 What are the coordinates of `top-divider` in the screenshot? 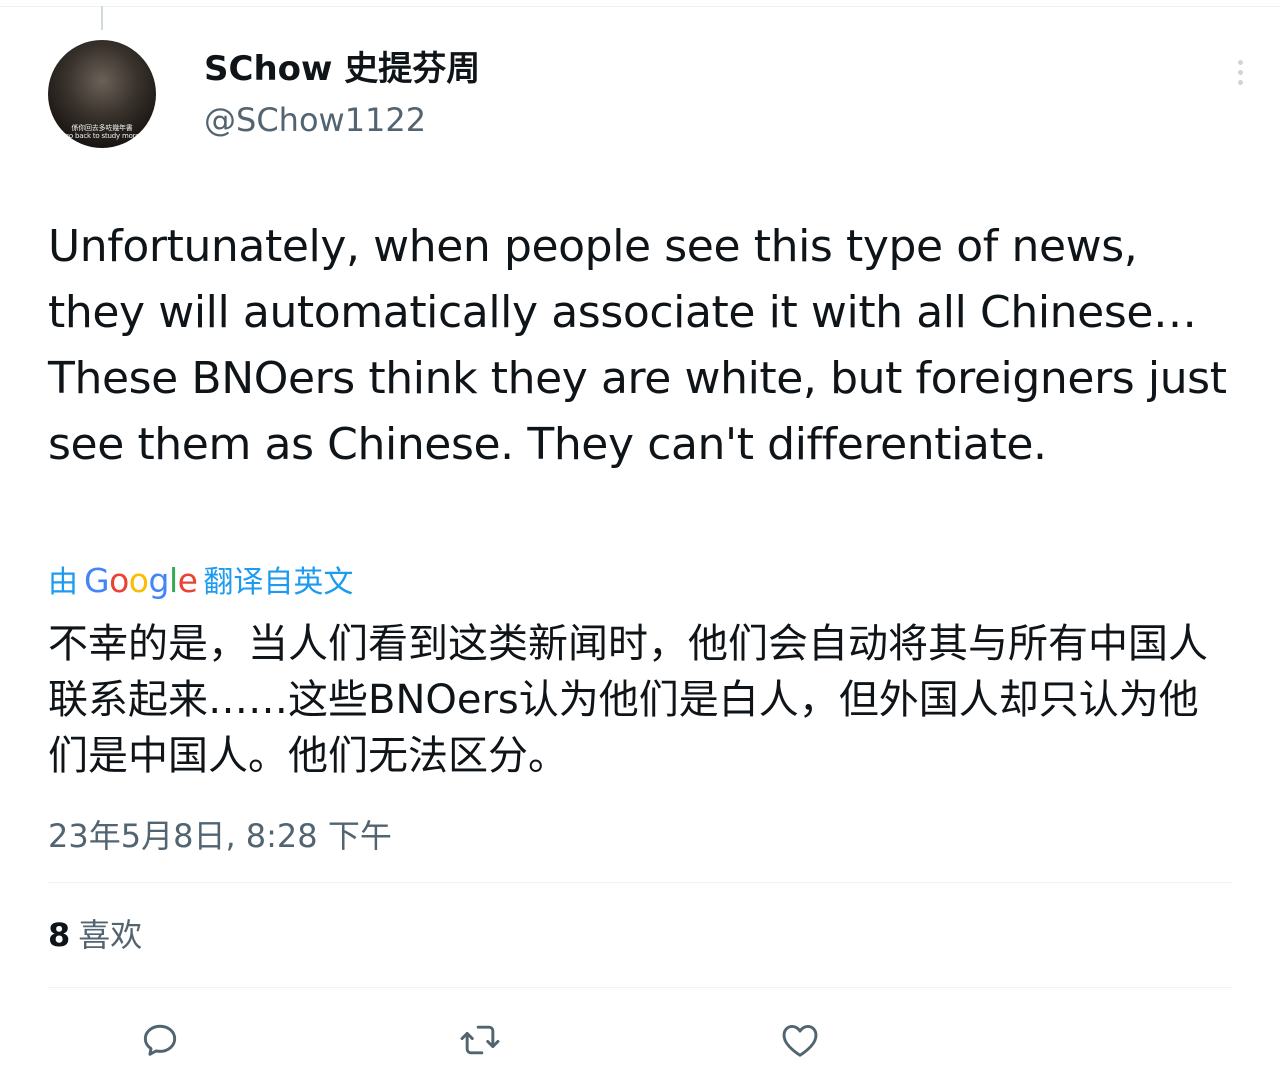 It's located at (640, 6).